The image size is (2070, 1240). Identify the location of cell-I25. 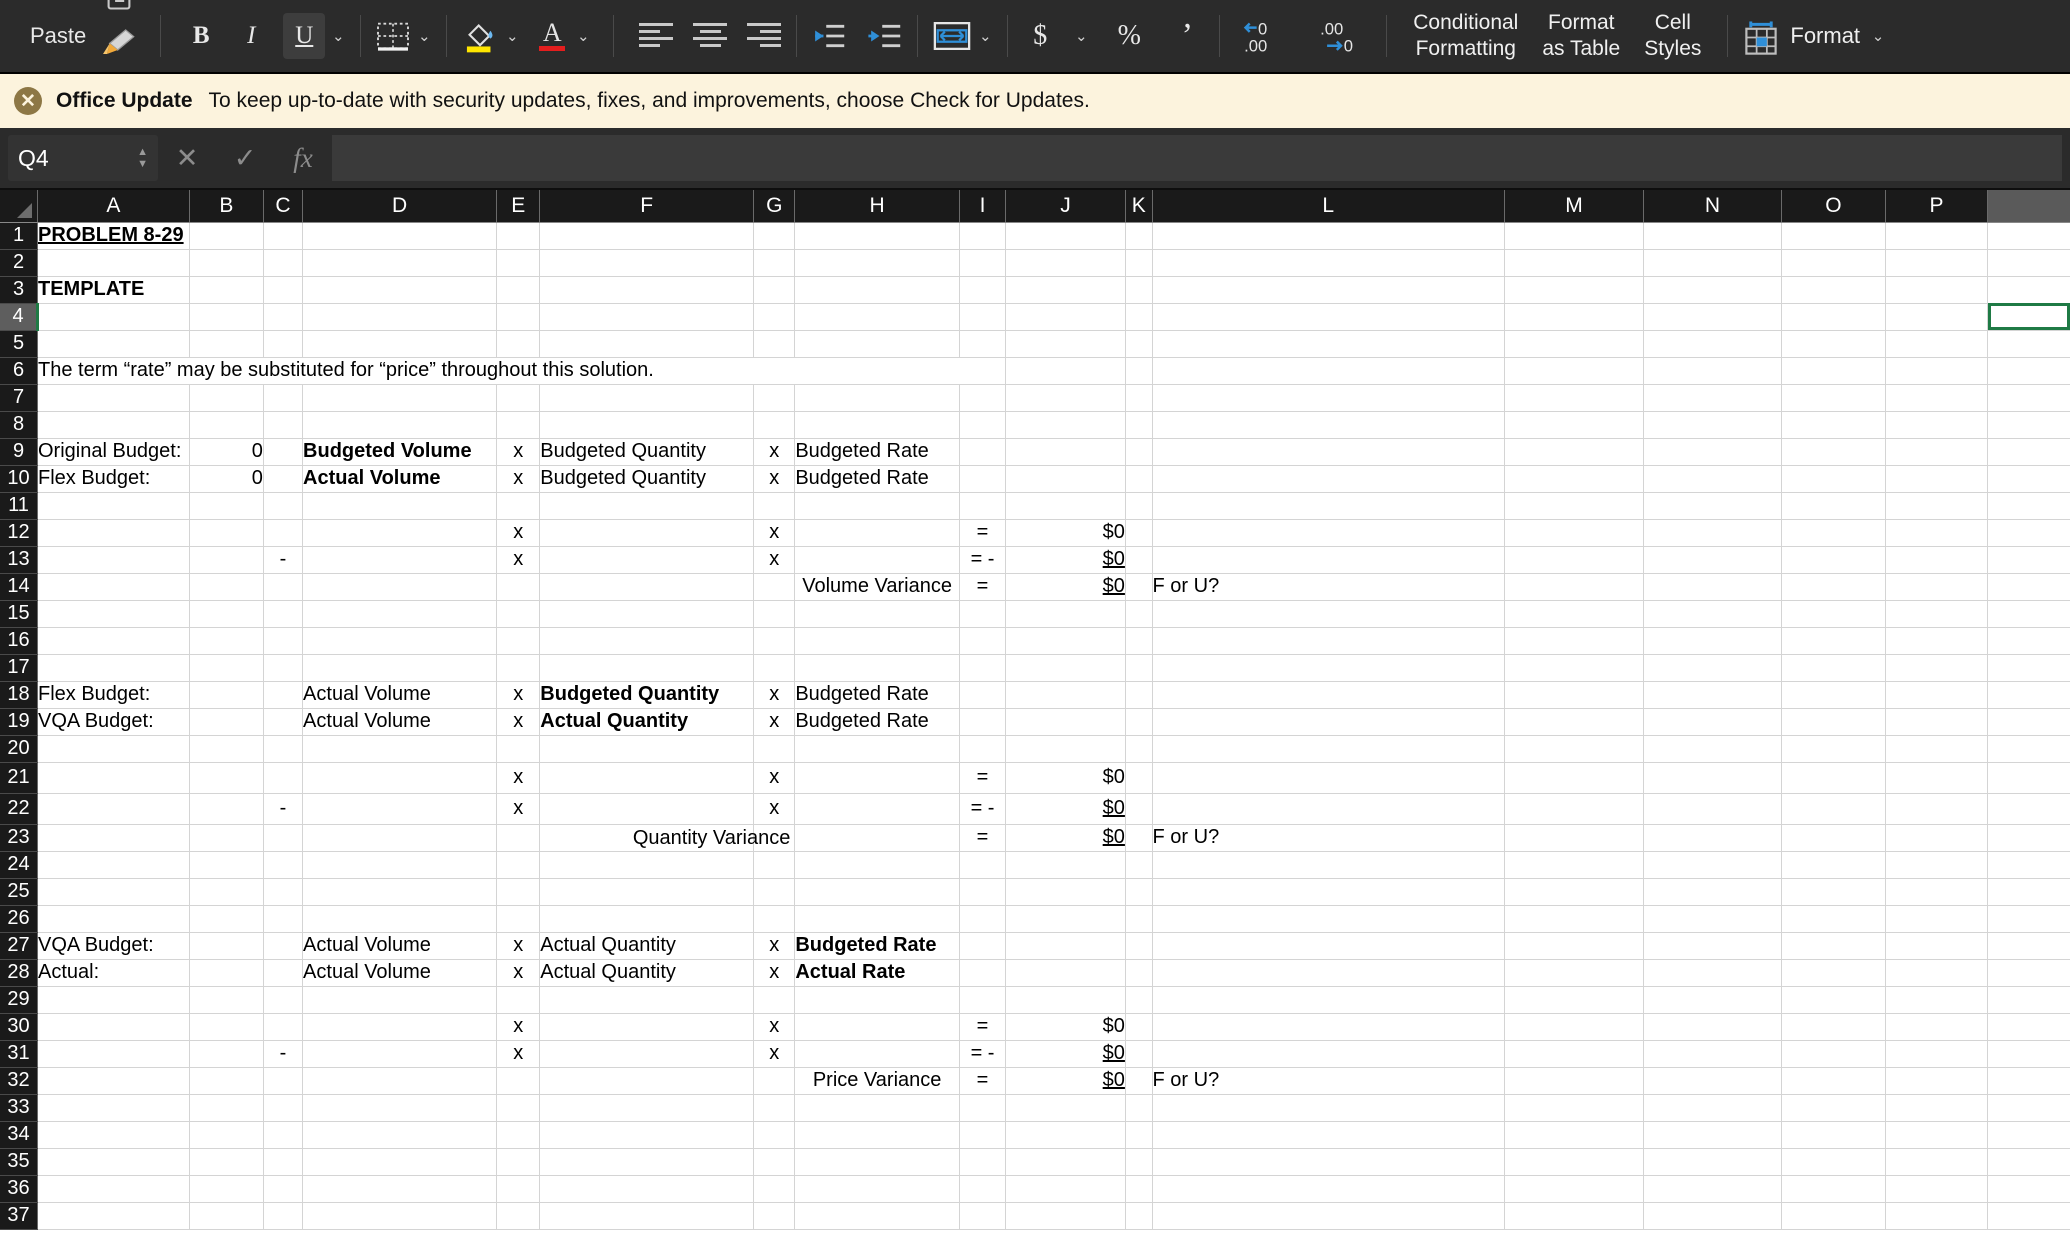
(983, 892).